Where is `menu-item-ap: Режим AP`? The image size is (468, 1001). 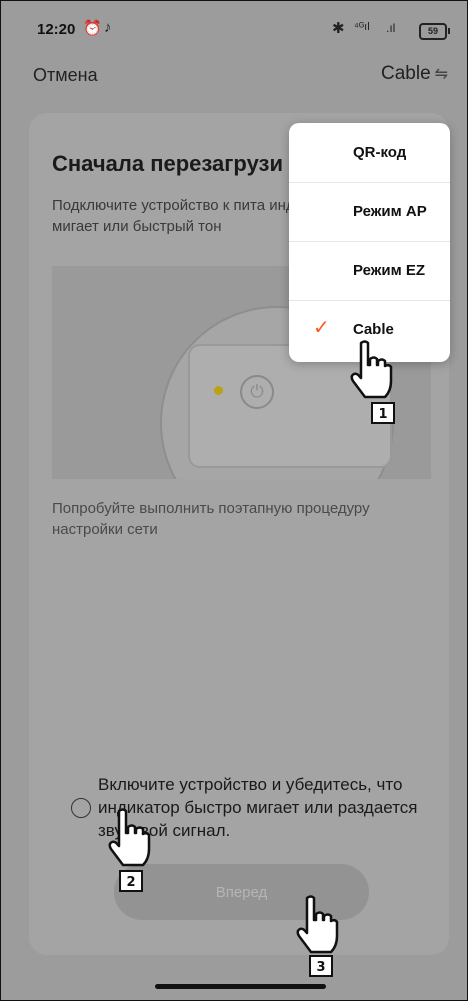
menu-item-ap: Режим AP is located at coordinates (369, 212).